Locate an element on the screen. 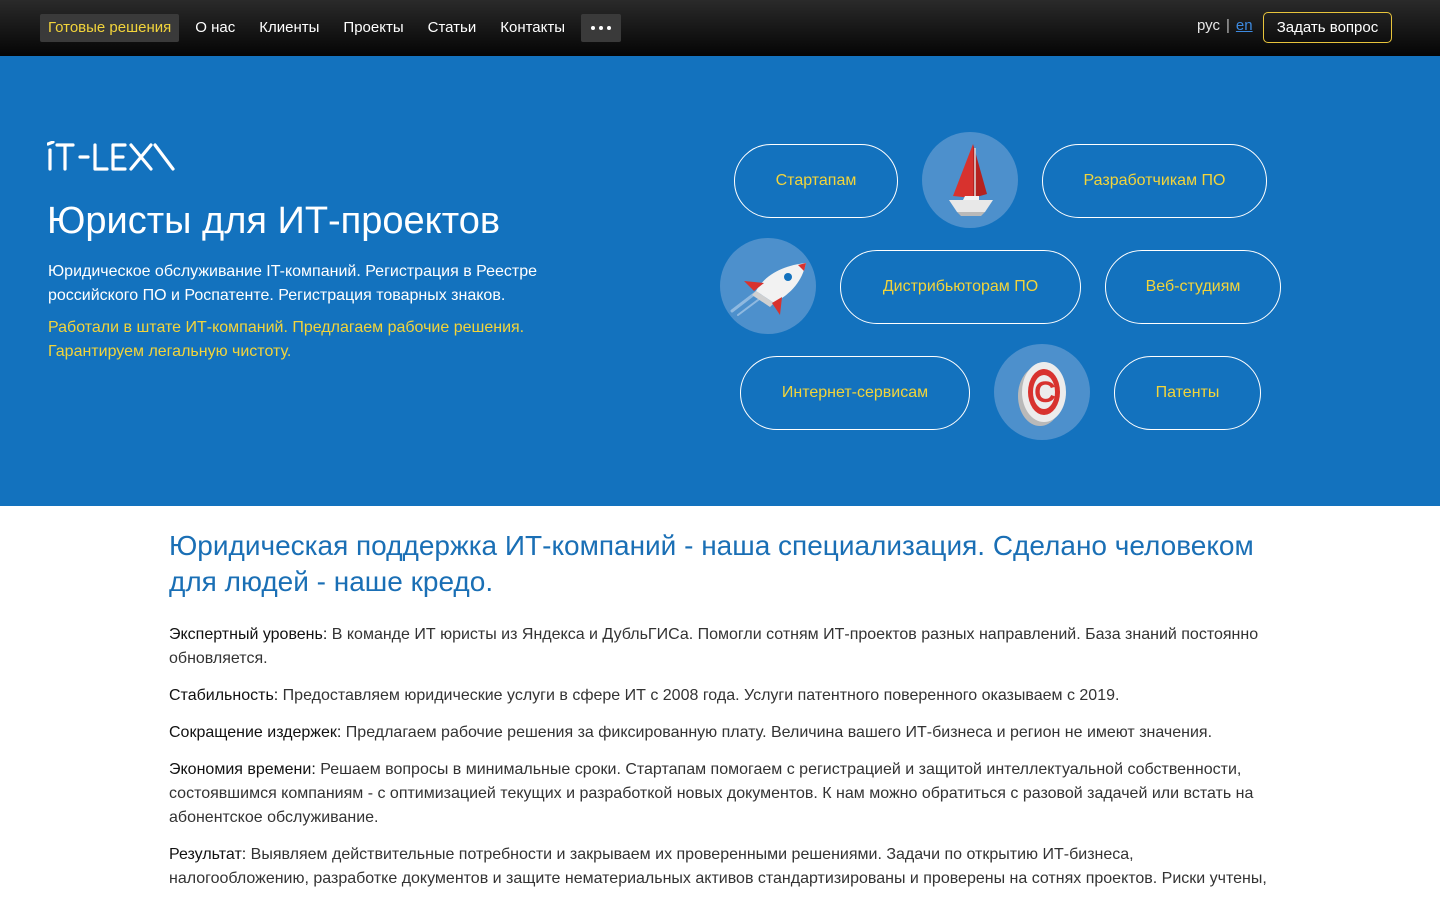  pill-startups: Стартапам is located at coordinates (816, 181).